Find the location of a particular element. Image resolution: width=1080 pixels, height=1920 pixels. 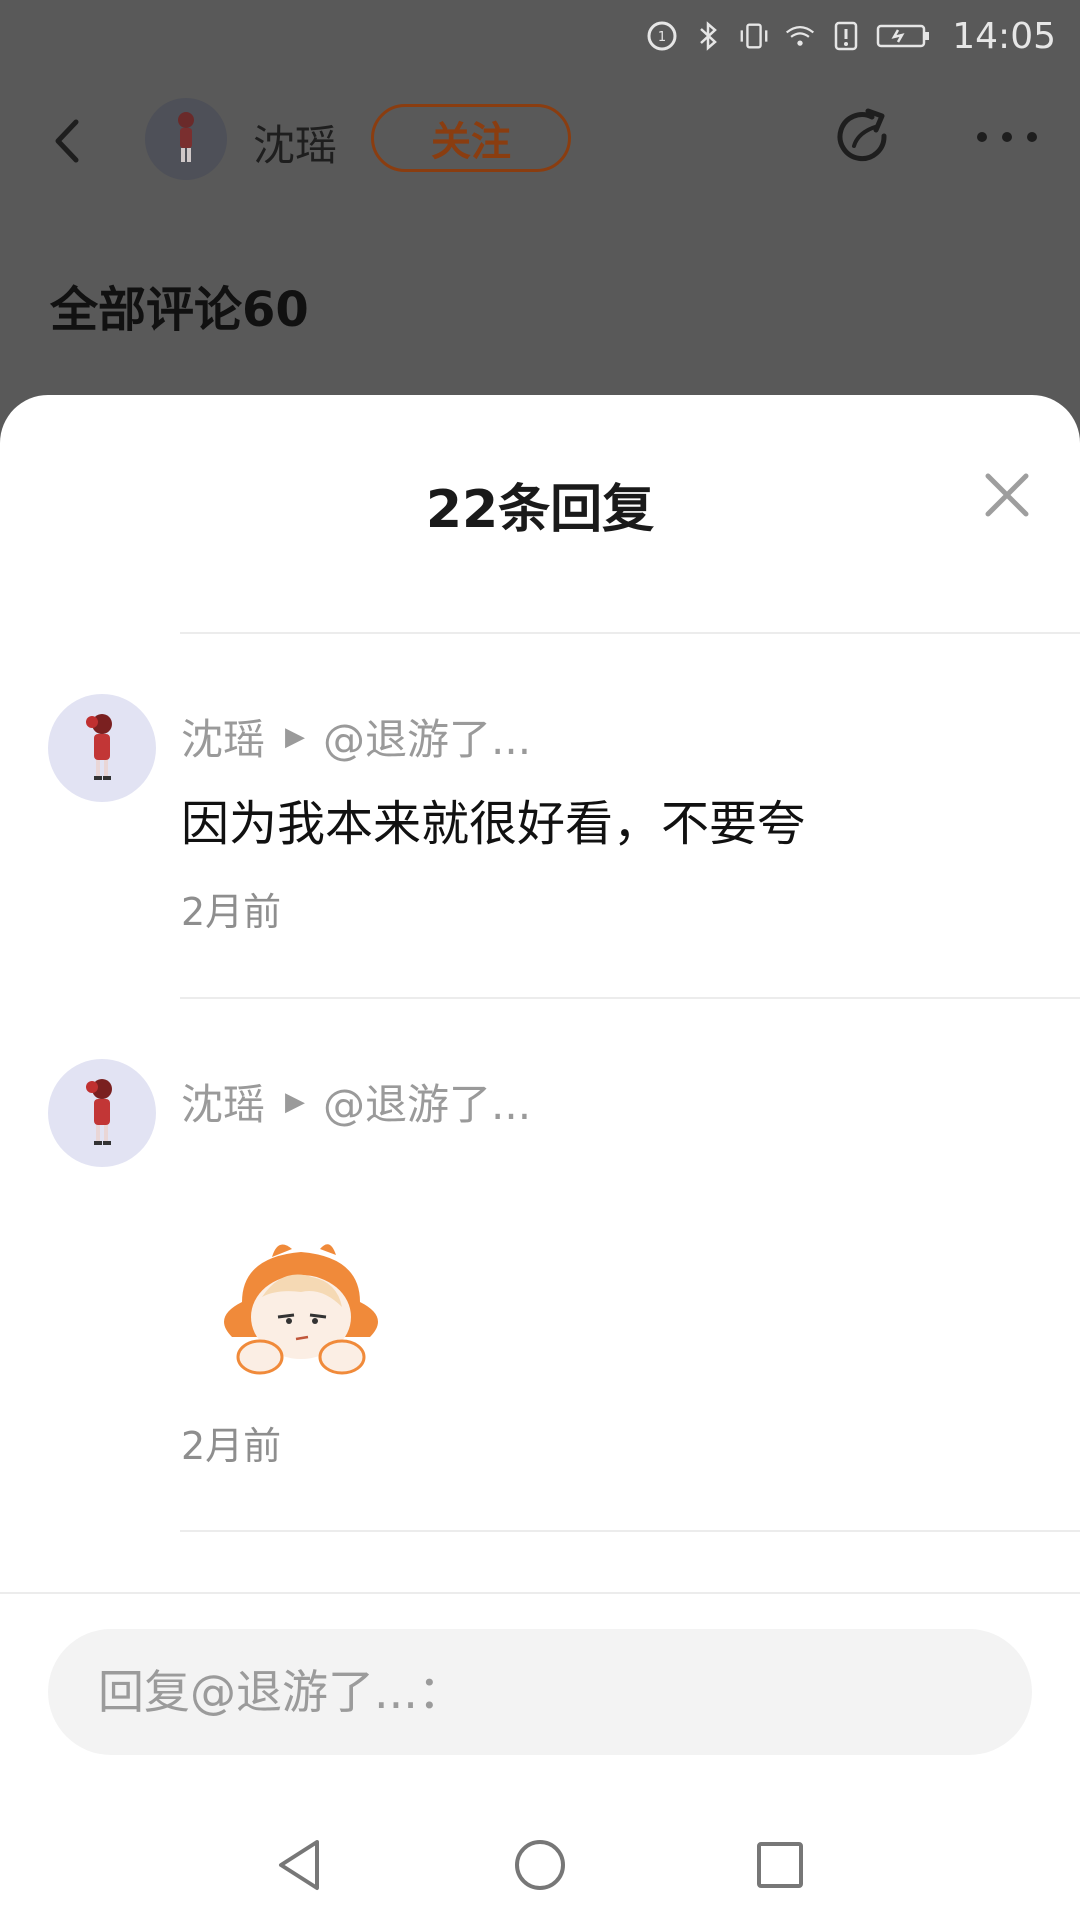

nav-recents-icon is located at coordinates (780, 1865).